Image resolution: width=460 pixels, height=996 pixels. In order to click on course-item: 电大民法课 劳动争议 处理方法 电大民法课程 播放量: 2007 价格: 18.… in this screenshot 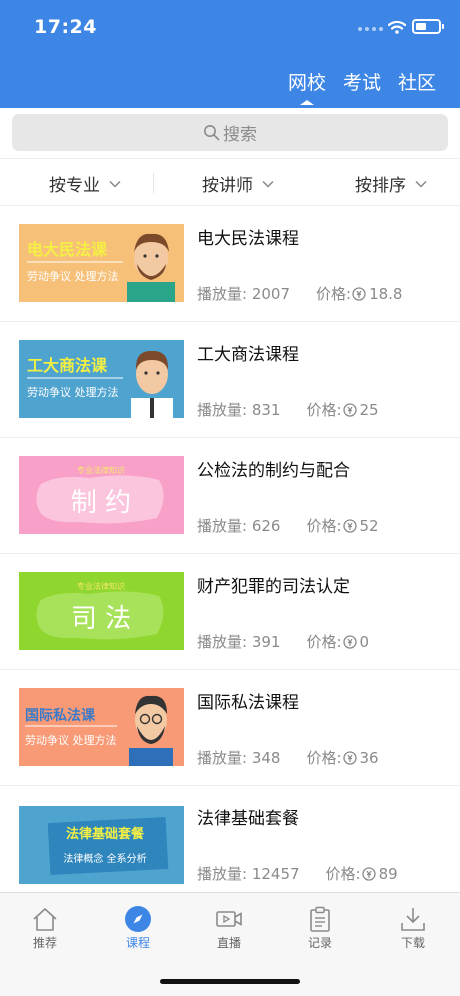, I will do `click(230, 264)`.